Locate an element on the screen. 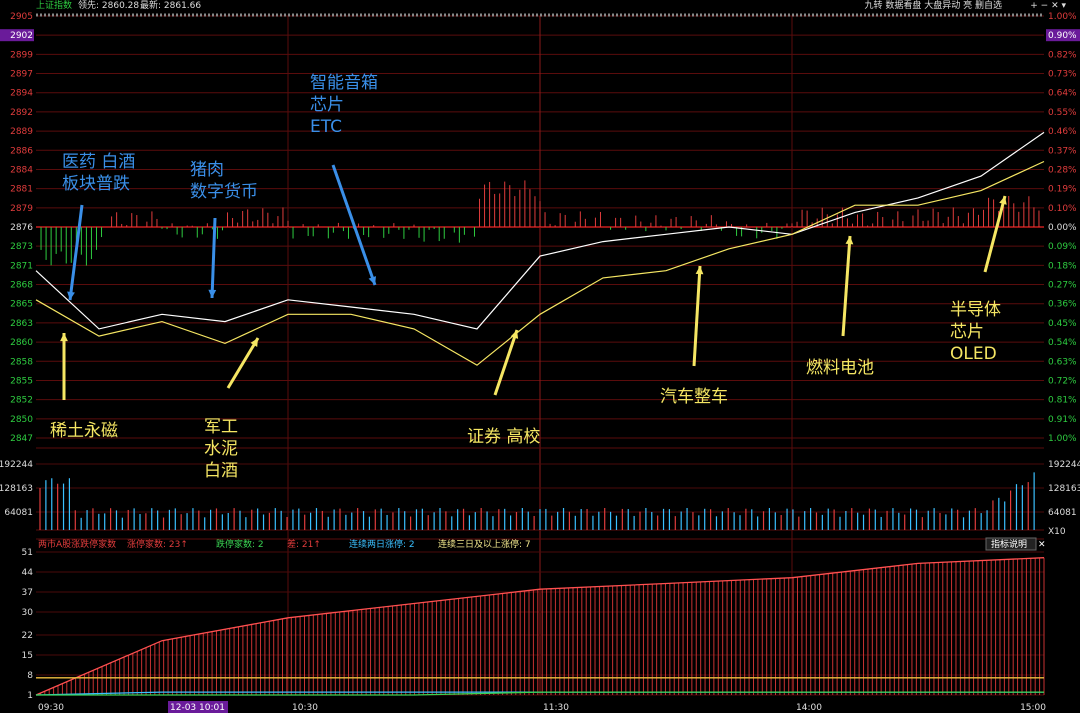  breadth-legend-2: 跌停家数: 2 is located at coordinates (240, 544).